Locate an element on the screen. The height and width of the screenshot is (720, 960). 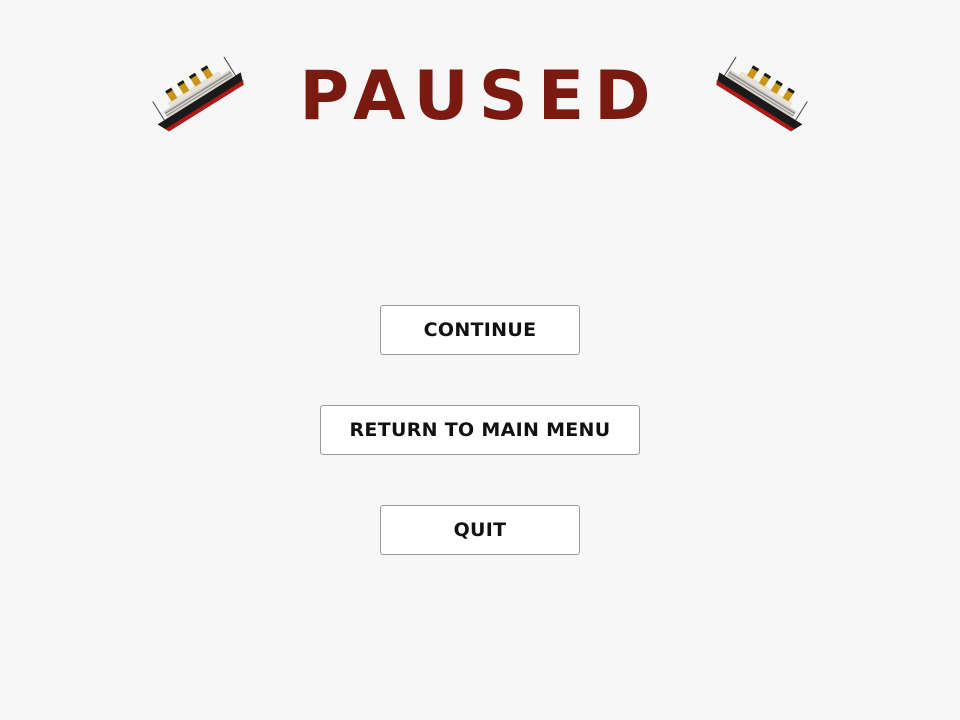
continue-button: CONTINUE is located at coordinates (480, 330).